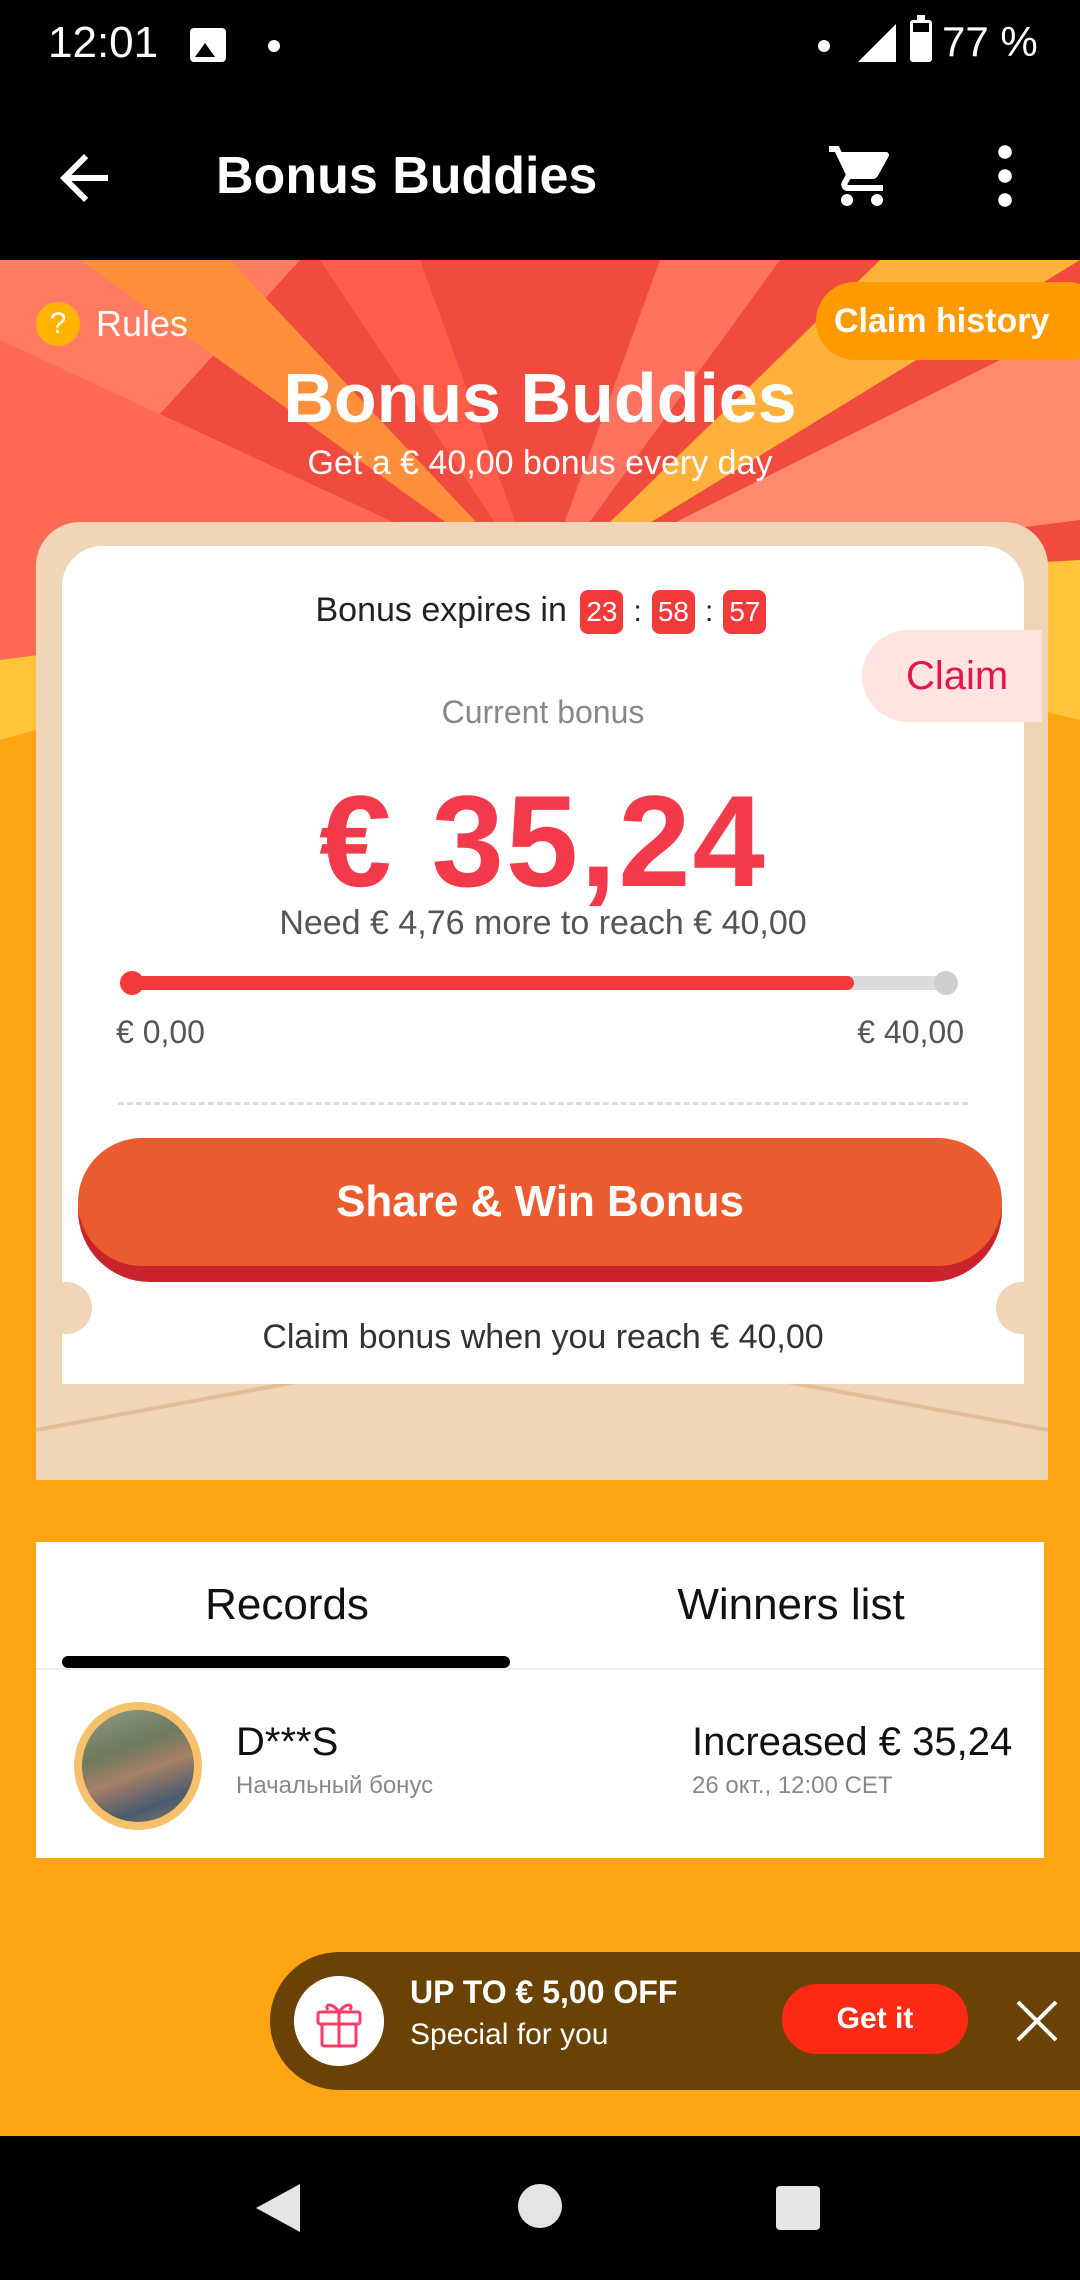  What do you see at coordinates (407, 176) in the screenshot?
I see `page-title: Bonus Buddies` at bounding box center [407, 176].